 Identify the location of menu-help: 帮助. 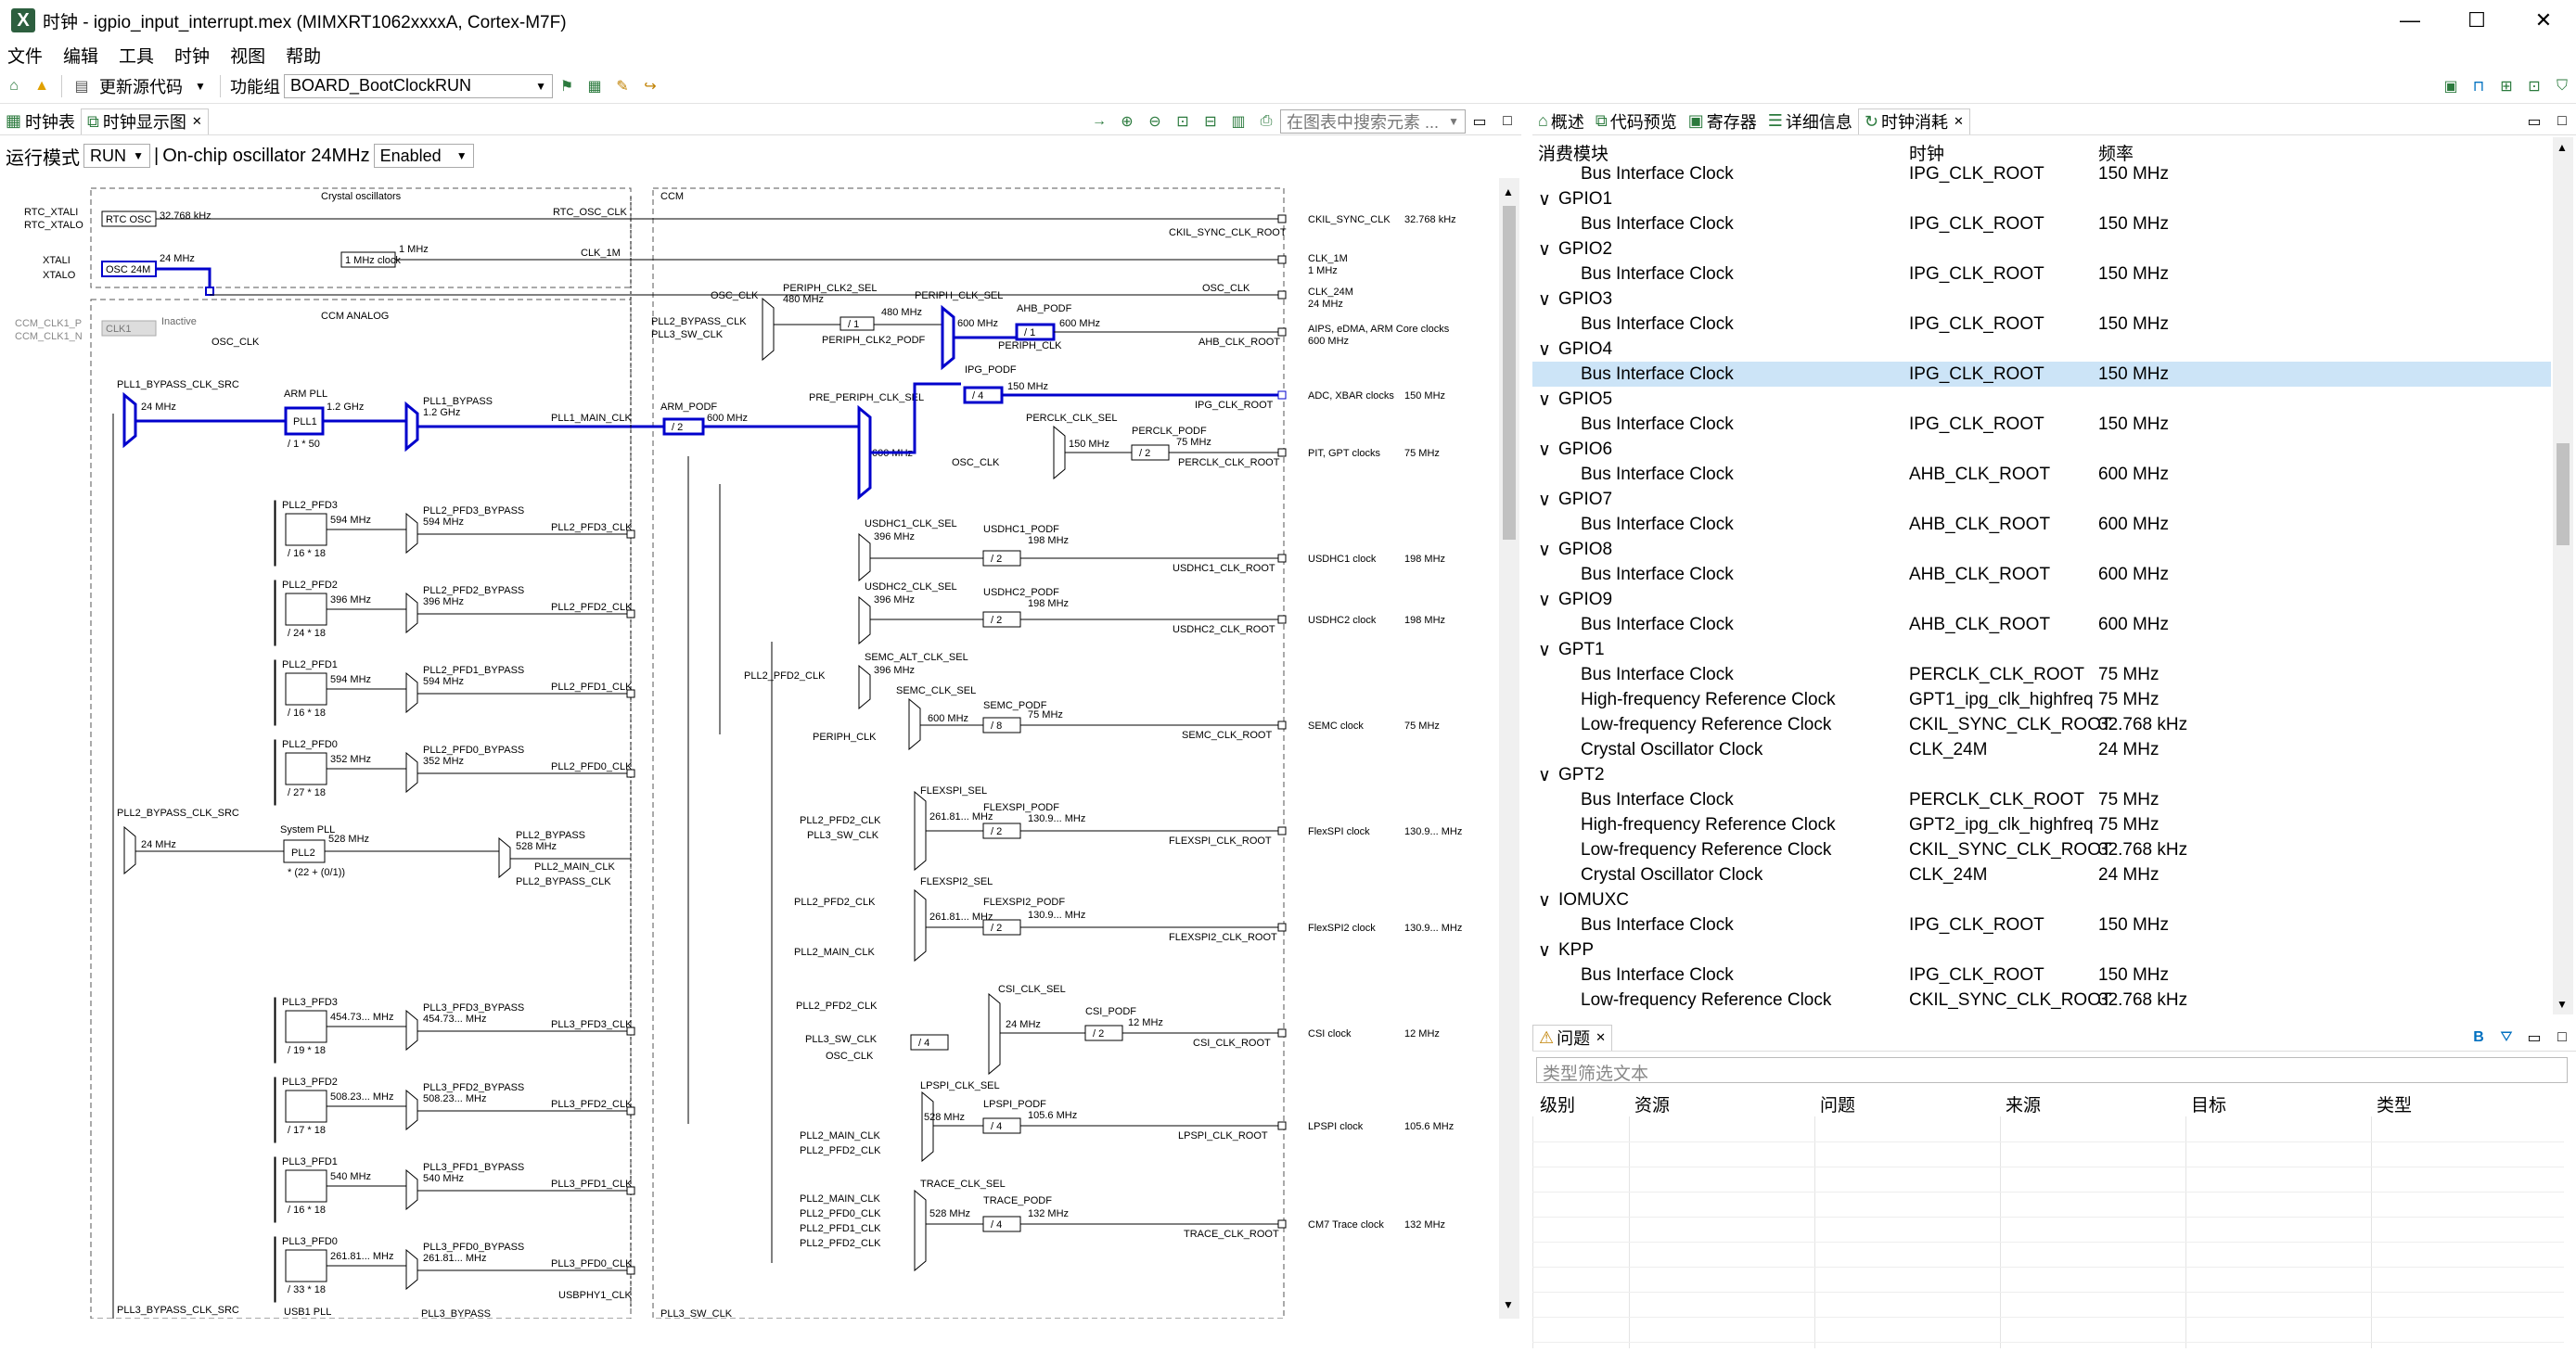
(303, 55).